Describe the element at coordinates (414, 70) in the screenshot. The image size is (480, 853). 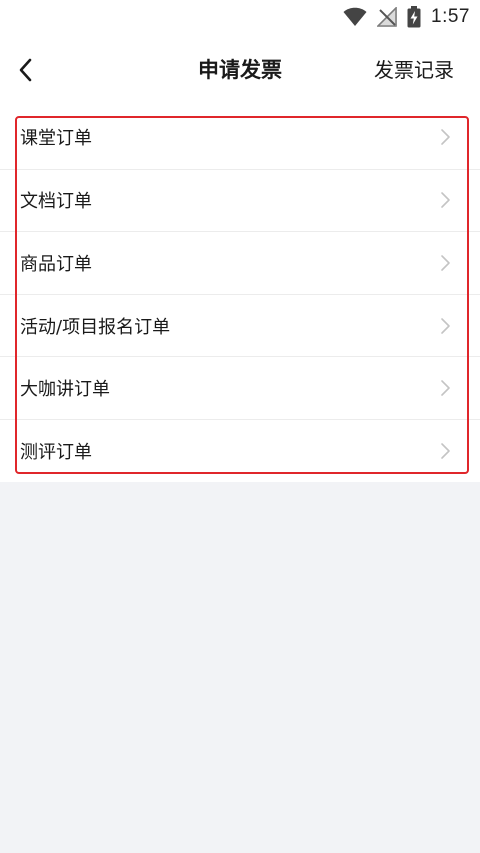
I see `invoice-records-link: 发票记录` at that location.